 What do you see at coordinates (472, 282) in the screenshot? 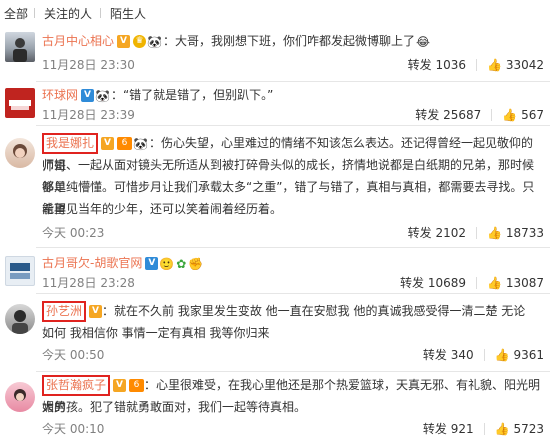
I see `comment-actions: 转发 10689 👍 13087` at bounding box center [472, 282].